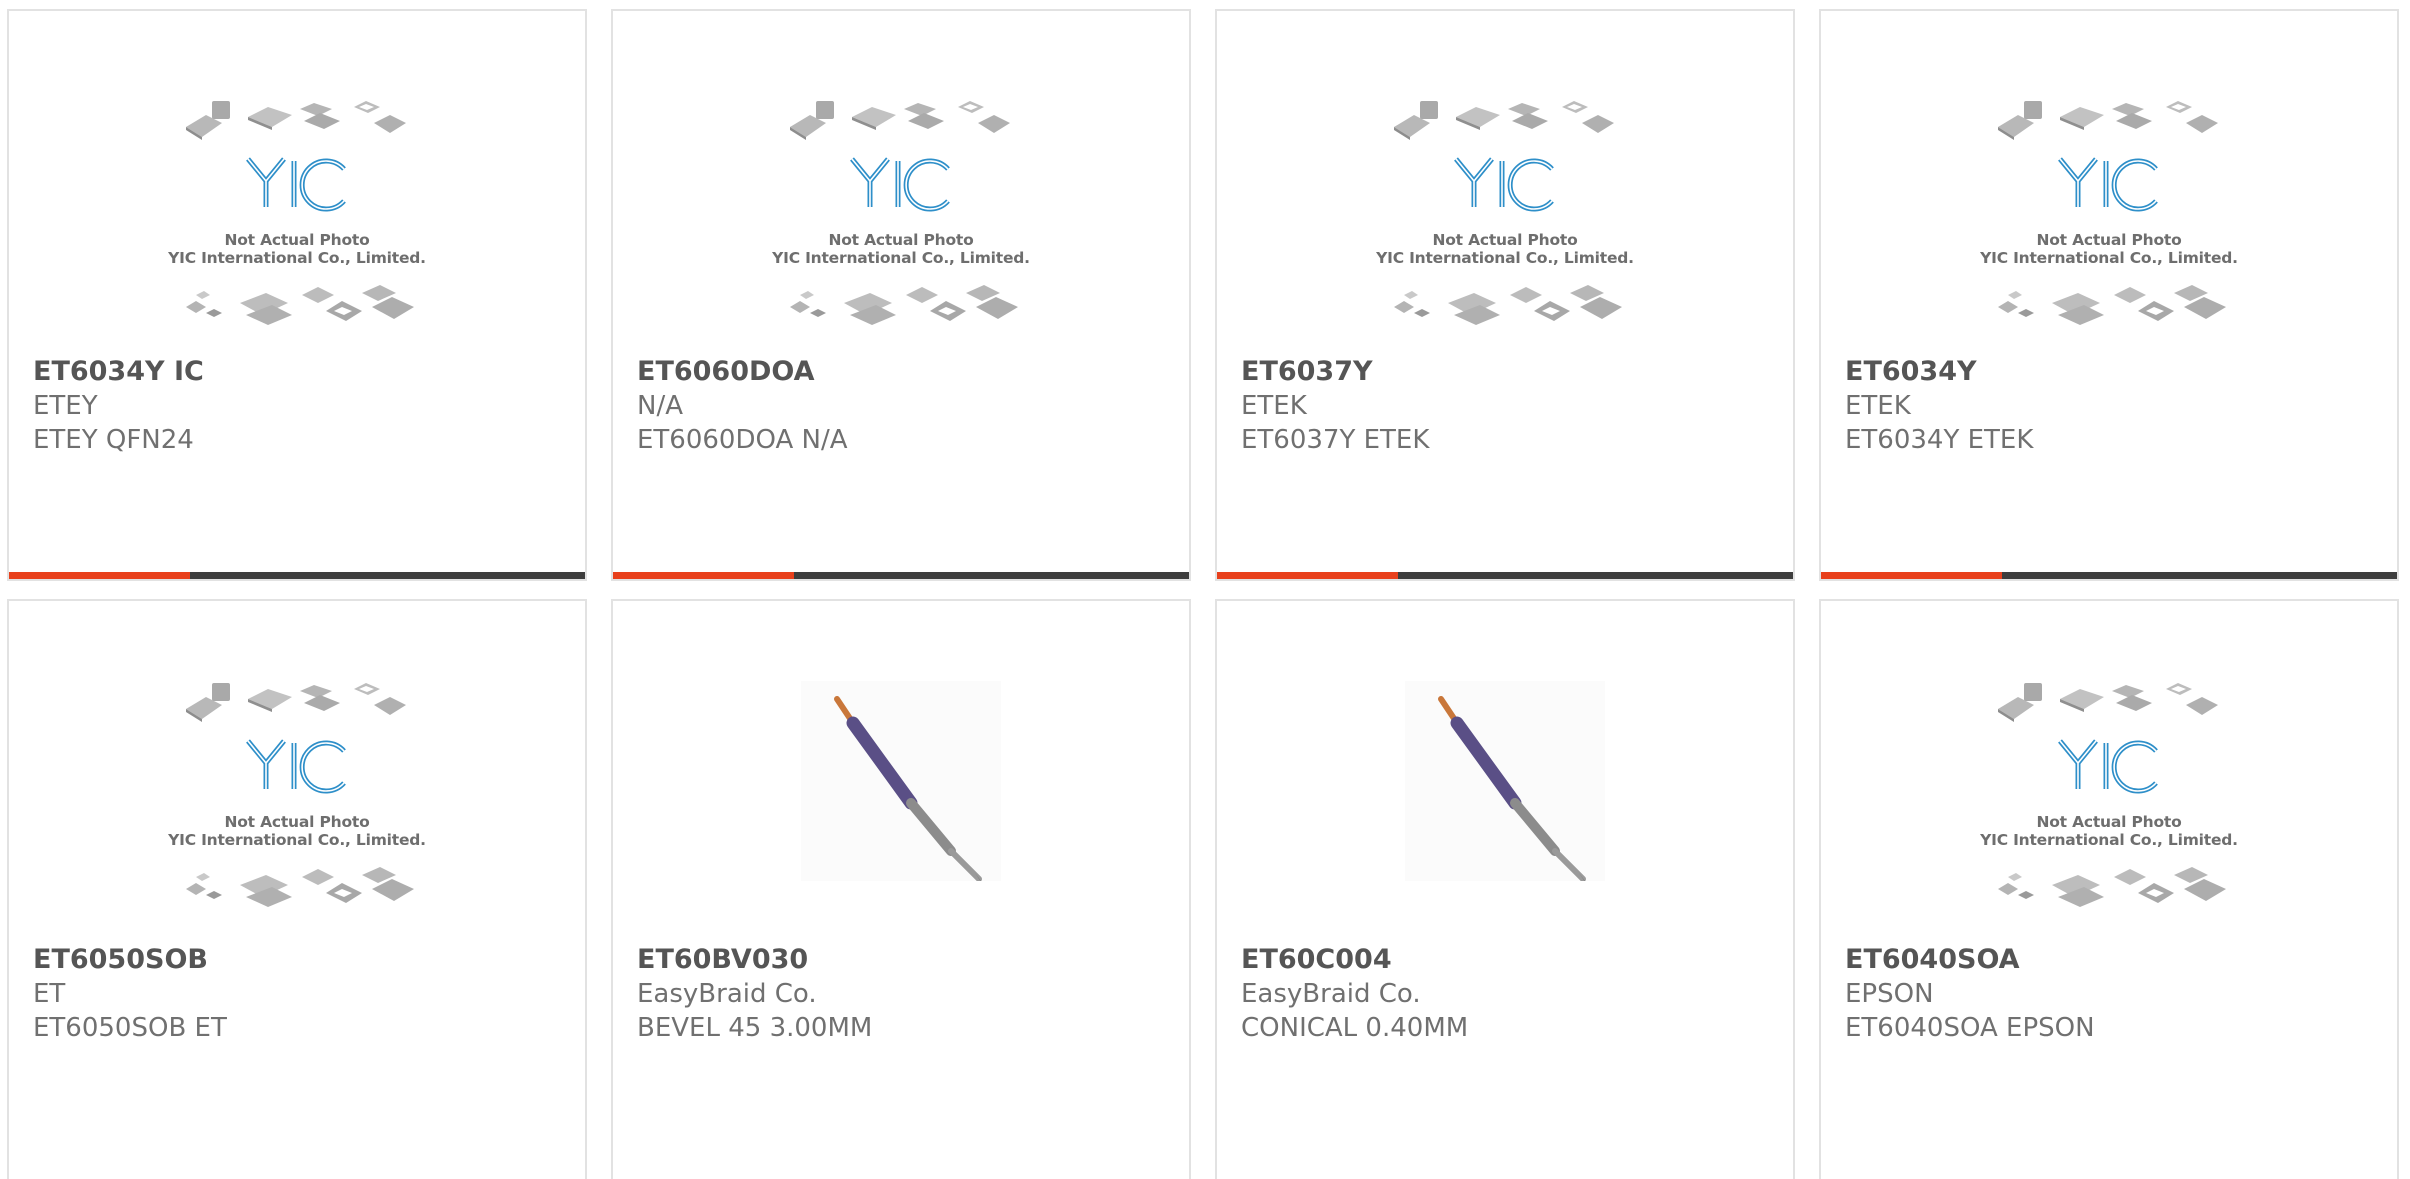 Image resolution: width=2410 pixels, height=1179 pixels. What do you see at coordinates (742, 440) in the screenshot?
I see `product-description: ET6060DOA N/A` at bounding box center [742, 440].